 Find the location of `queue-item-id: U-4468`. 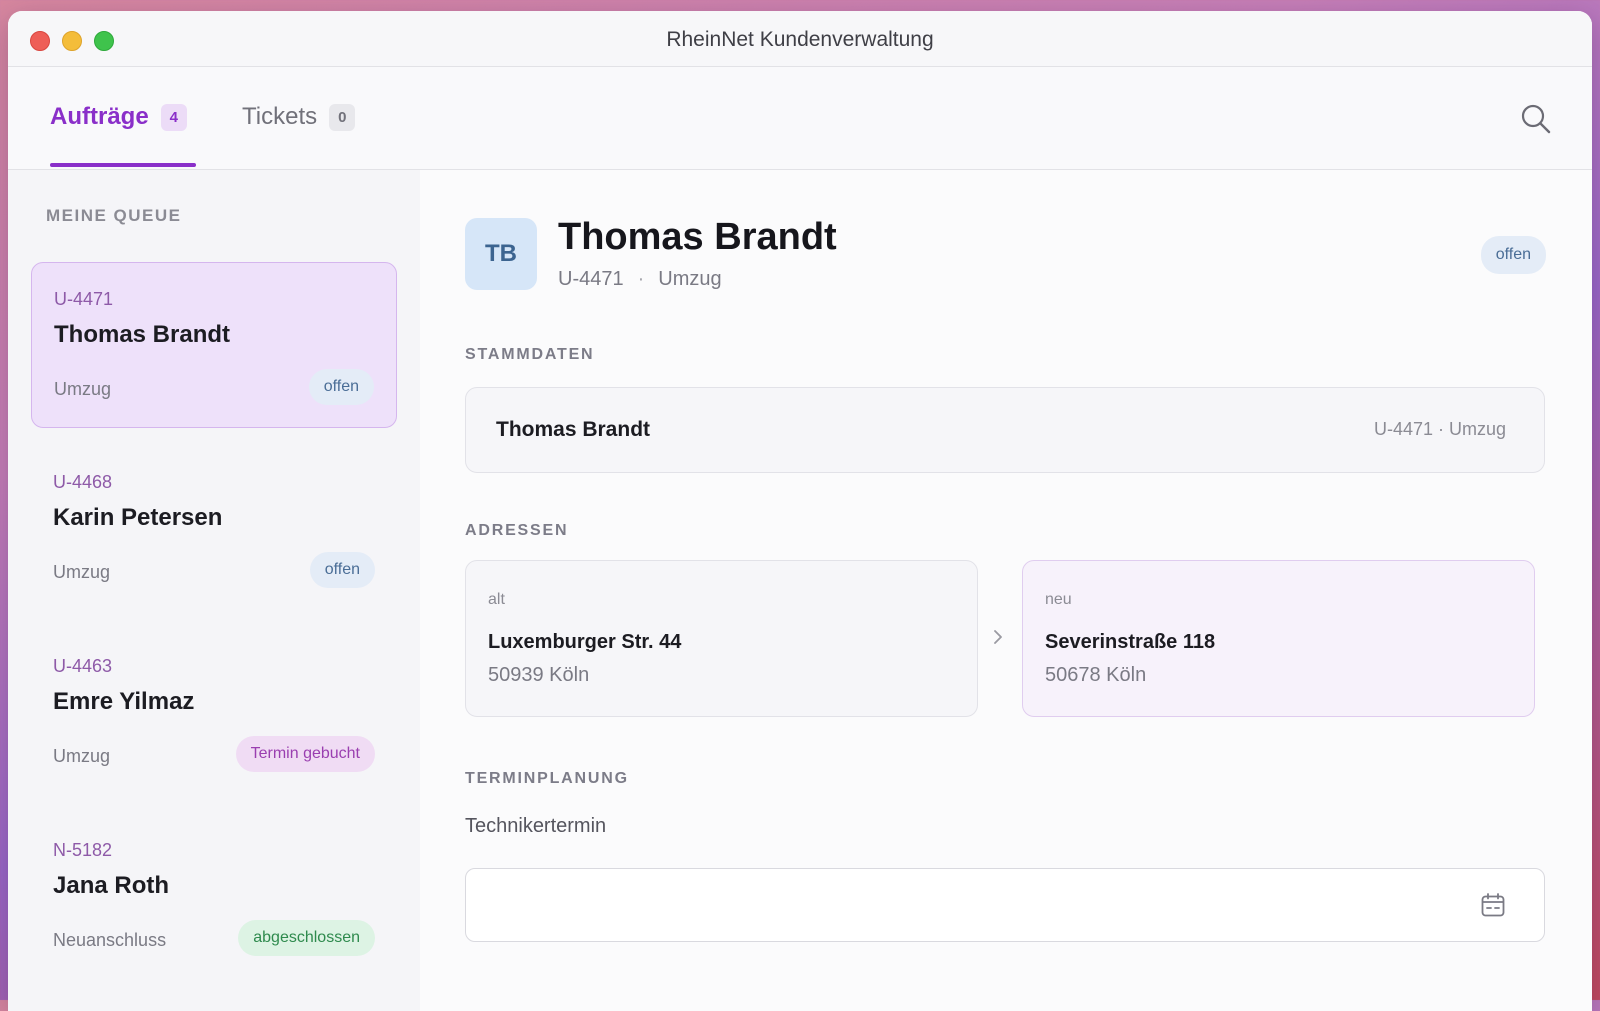

queue-item-id: U-4468 is located at coordinates (83, 482).